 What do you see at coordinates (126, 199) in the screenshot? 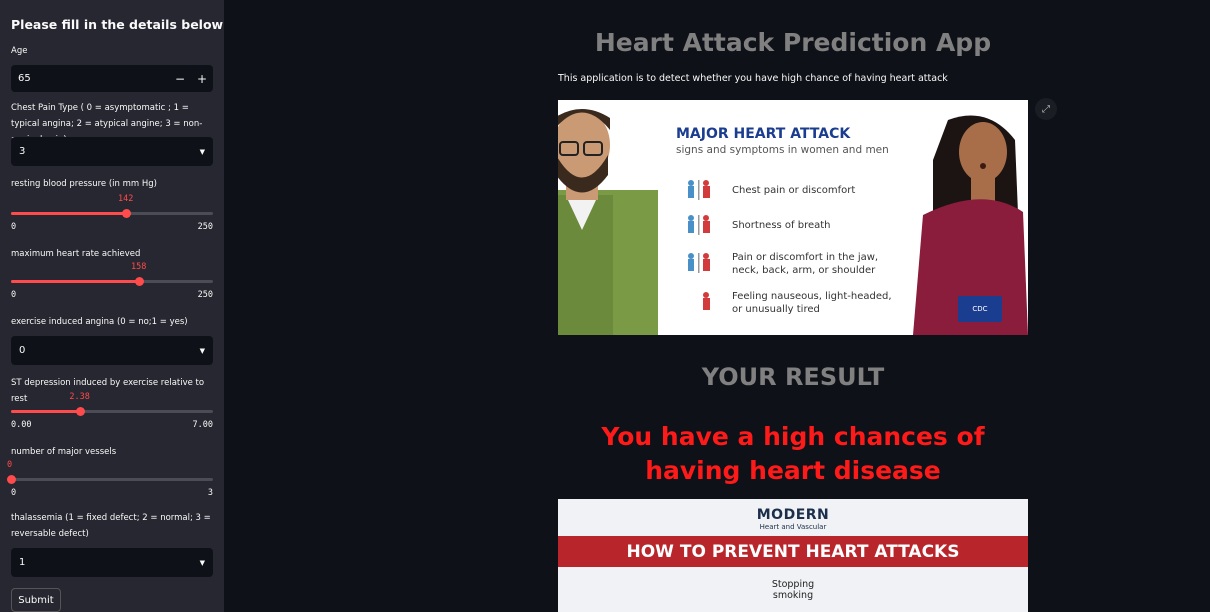
I see `slider-current-value: 142` at bounding box center [126, 199].